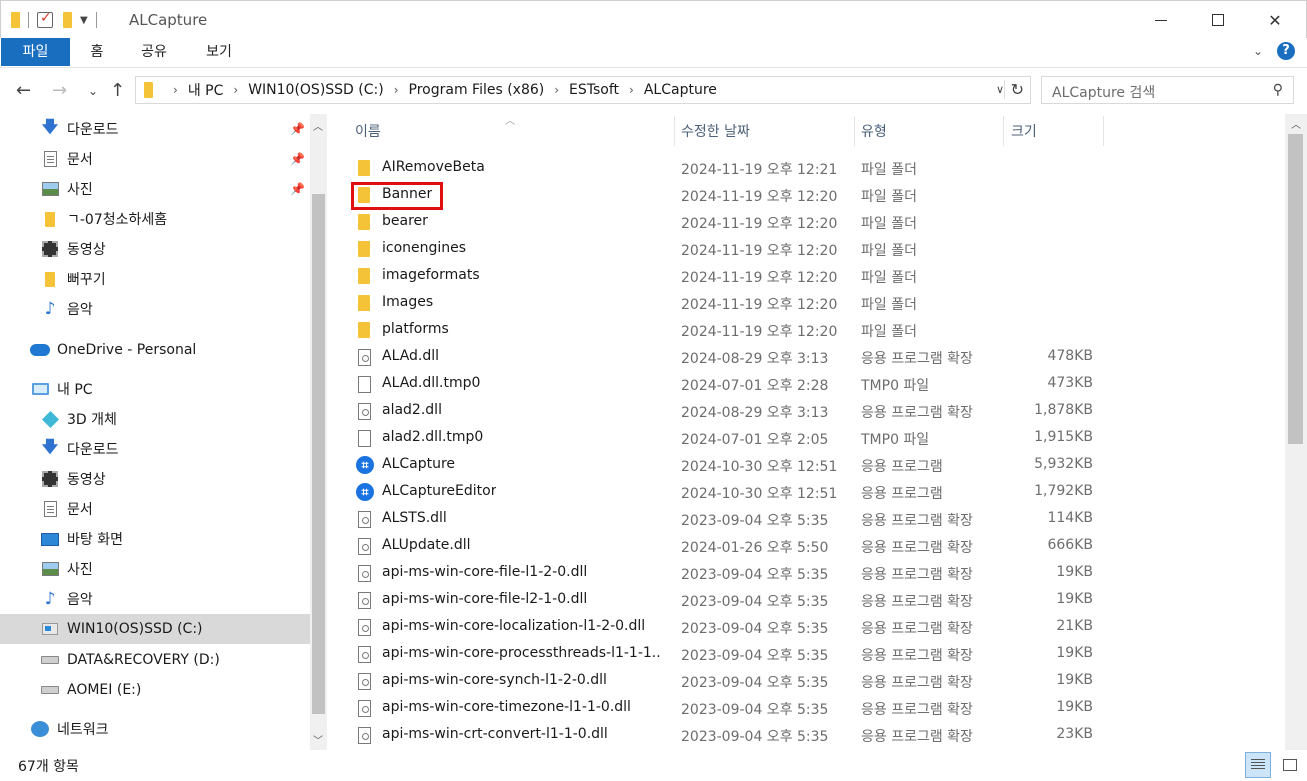  Describe the element at coordinates (594, 90) in the screenshot. I see `breadcrumb-item: ESTsoft` at that location.